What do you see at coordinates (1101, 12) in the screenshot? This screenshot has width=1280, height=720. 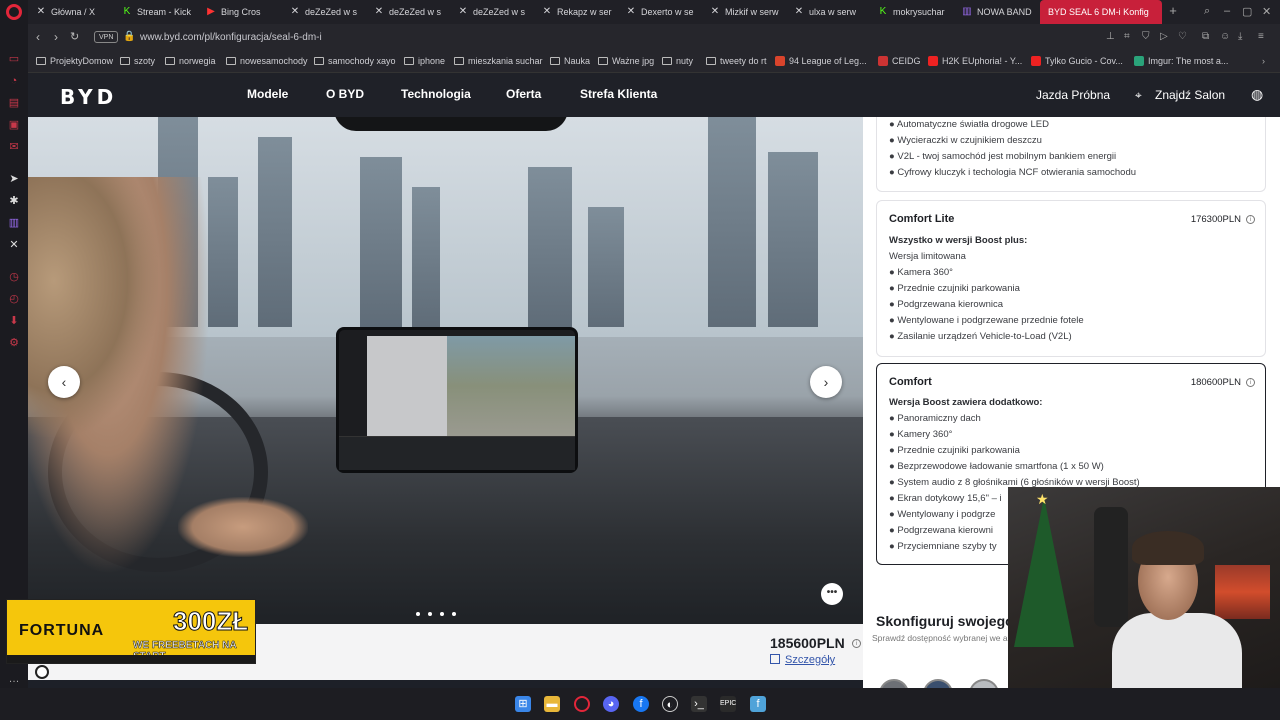 I see `tab-active: BYD SEAL 6 DM-i Konfig` at bounding box center [1101, 12].